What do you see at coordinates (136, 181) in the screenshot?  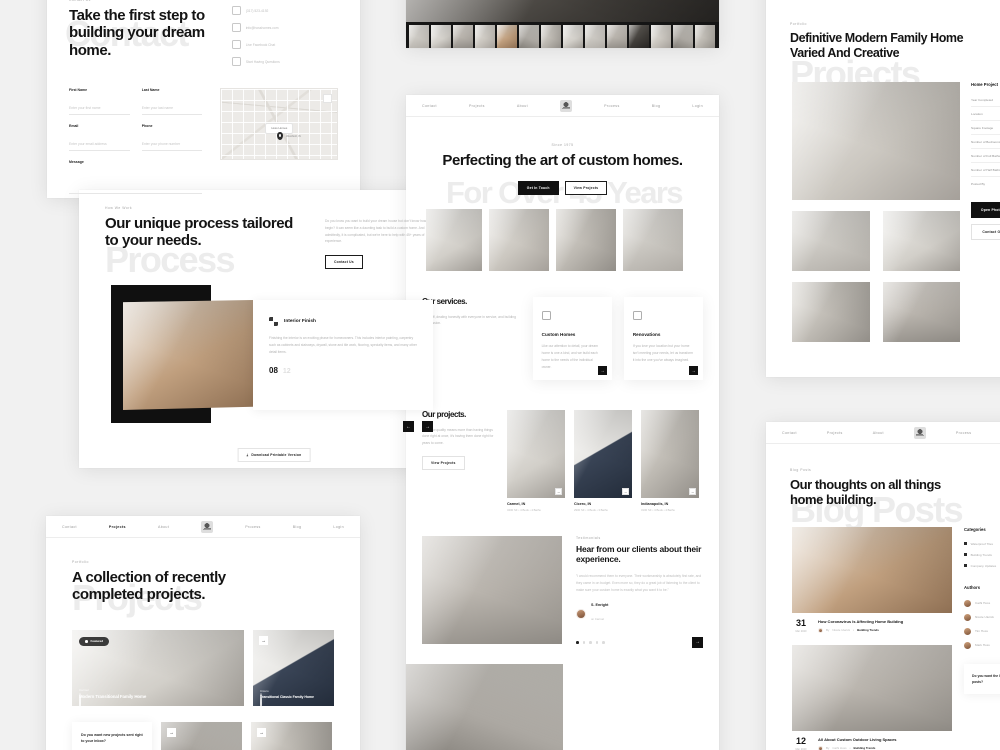 I see `message-textarea` at bounding box center [136, 181].